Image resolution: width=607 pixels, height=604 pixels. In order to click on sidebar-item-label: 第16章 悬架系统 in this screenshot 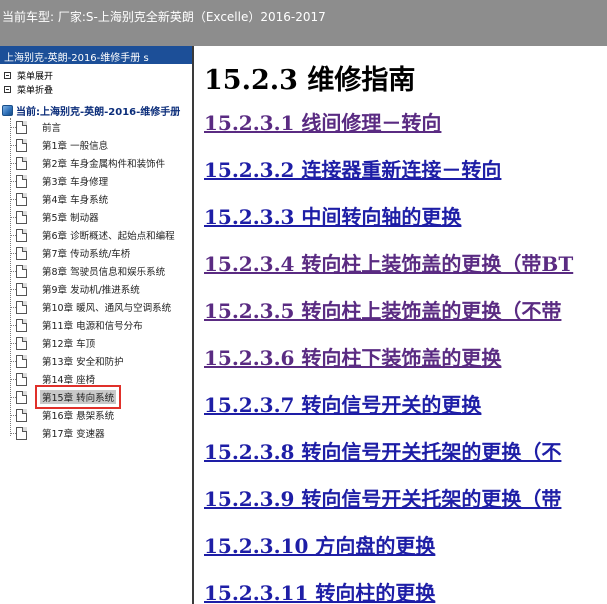, I will do `click(78, 416)`.